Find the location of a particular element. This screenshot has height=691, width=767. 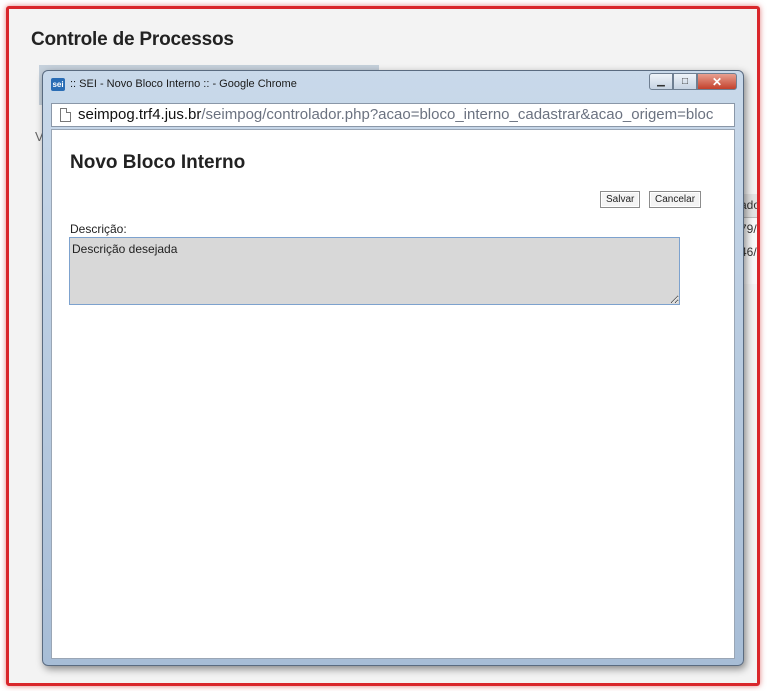

maximize-button: □ is located at coordinates (685, 81).